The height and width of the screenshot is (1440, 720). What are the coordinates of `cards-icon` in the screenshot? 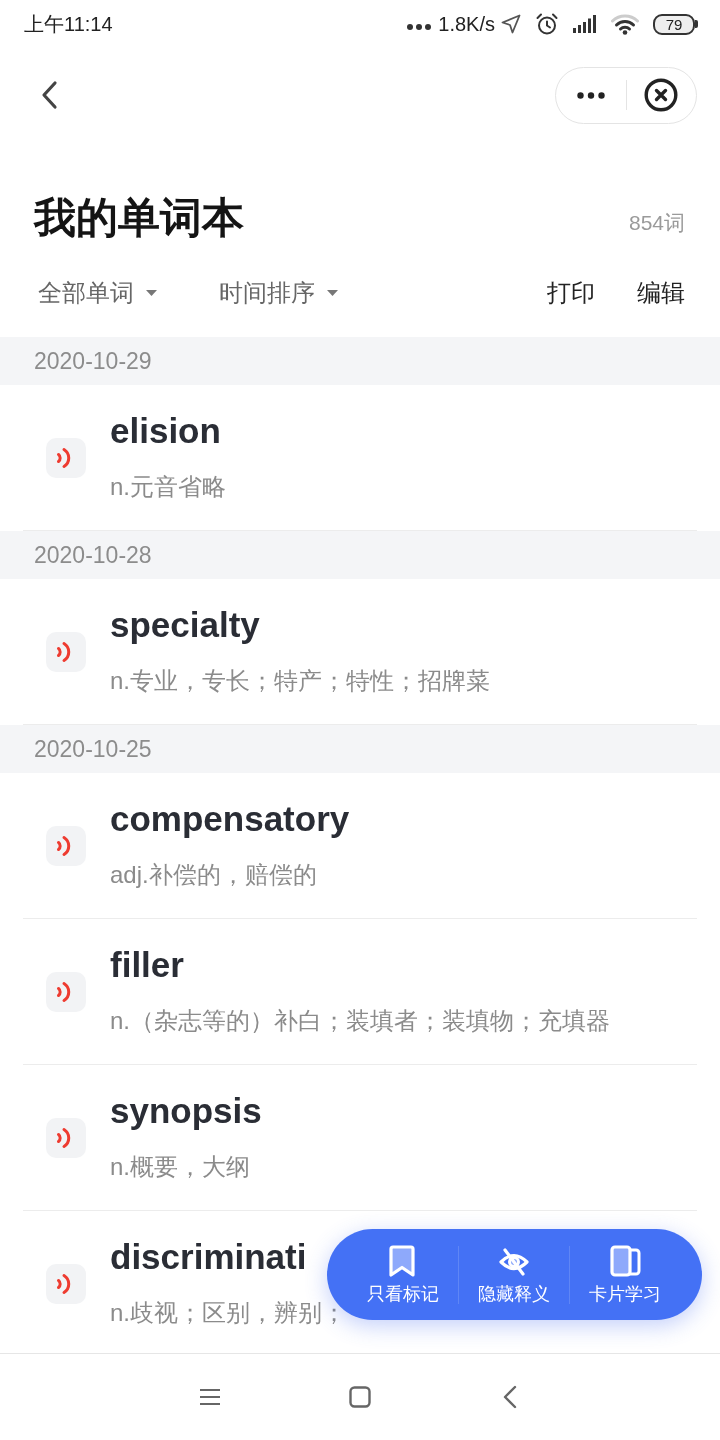 It's located at (625, 1260).